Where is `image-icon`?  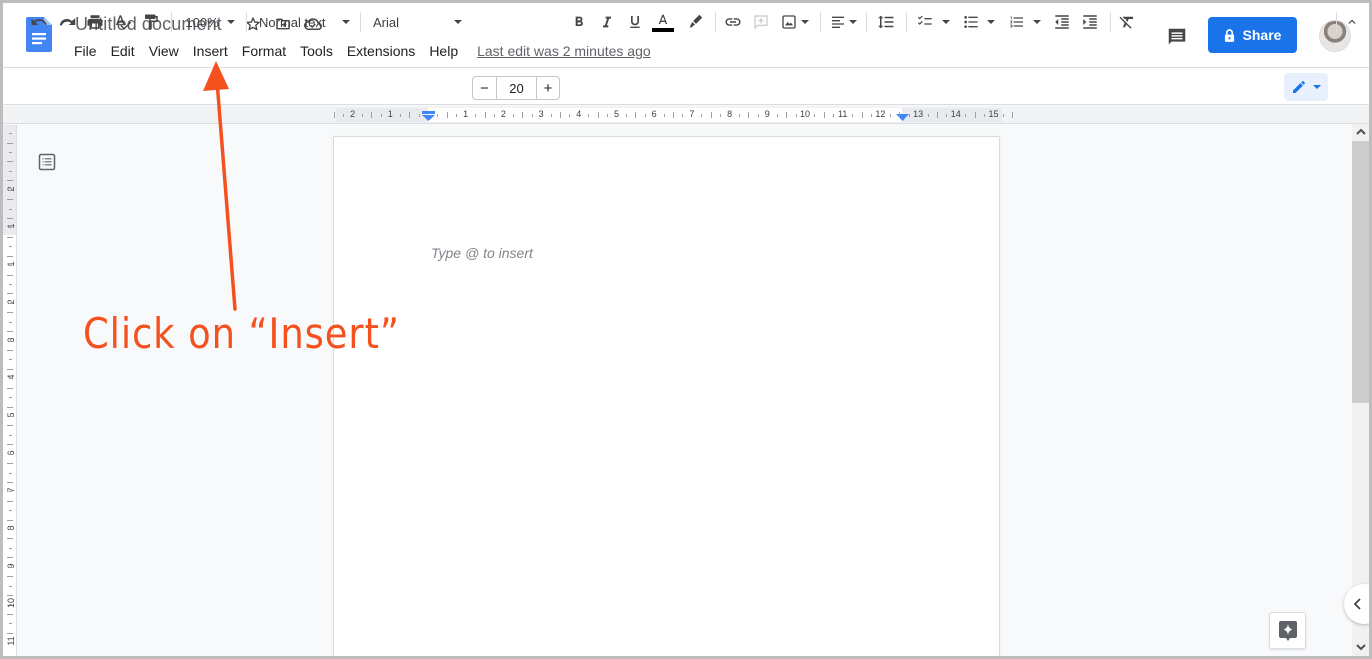
image-icon is located at coordinates (789, 22).